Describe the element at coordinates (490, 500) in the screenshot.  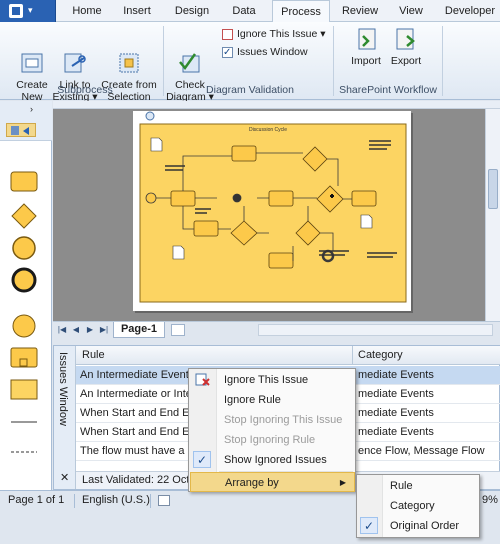
I see `zoom-level: 9%` at that location.